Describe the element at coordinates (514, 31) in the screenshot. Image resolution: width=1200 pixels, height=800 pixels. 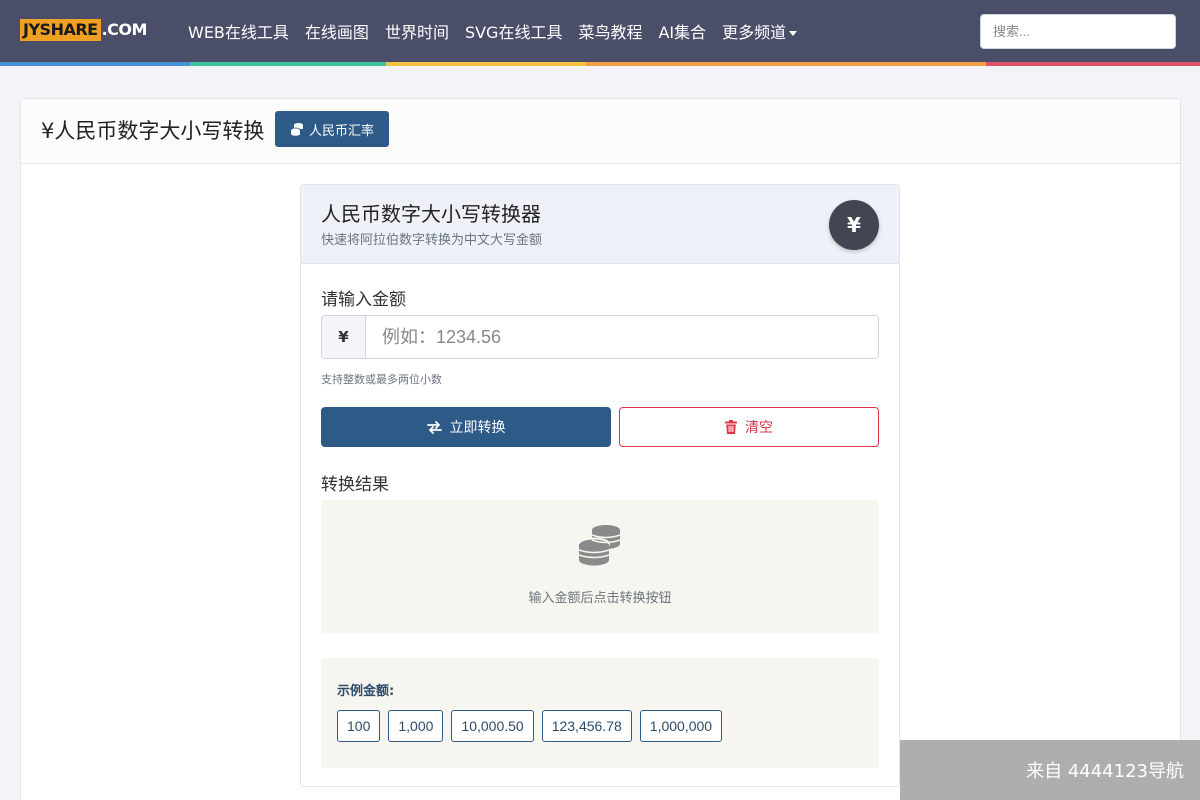
I see `nav-link-svg-tools: SVG在线工具` at that location.